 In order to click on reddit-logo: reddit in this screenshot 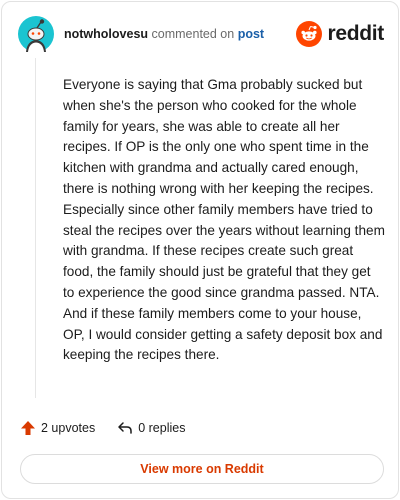, I will do `click(340, 34)`.